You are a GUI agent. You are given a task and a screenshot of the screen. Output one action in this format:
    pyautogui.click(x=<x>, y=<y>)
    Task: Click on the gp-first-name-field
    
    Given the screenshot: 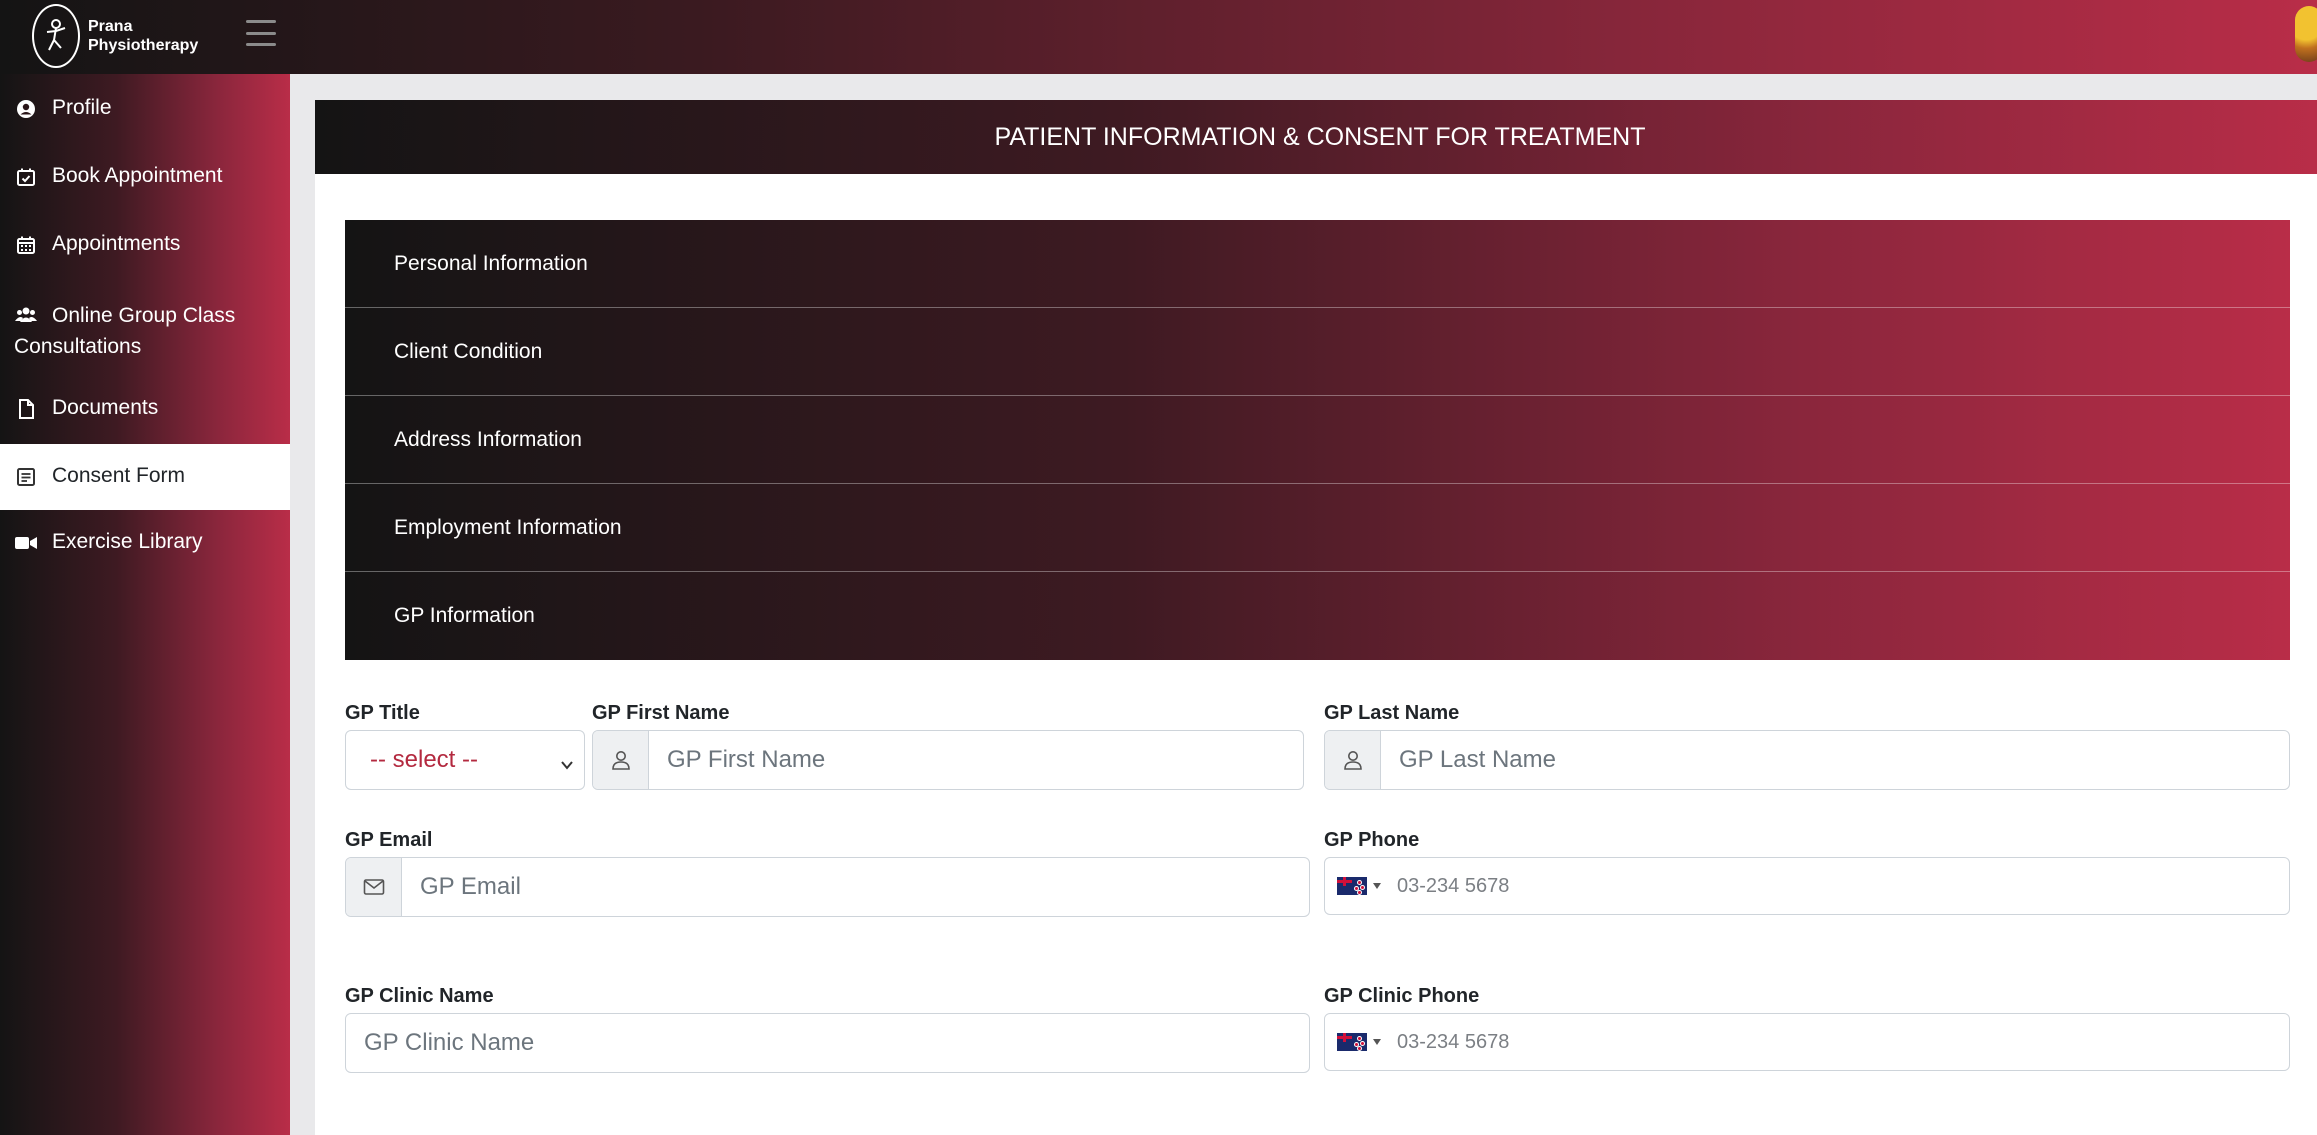 What is the action you would take?
    pyautogui.click(x=948, y=760)
    